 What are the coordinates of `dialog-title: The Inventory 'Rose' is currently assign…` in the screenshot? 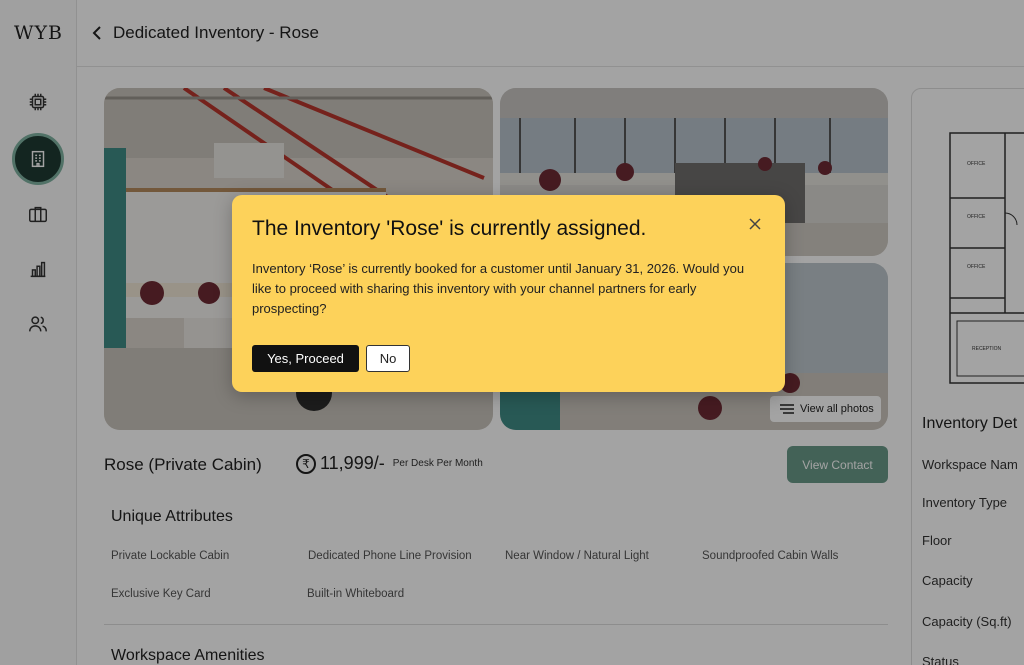 It's located at (449, 228).